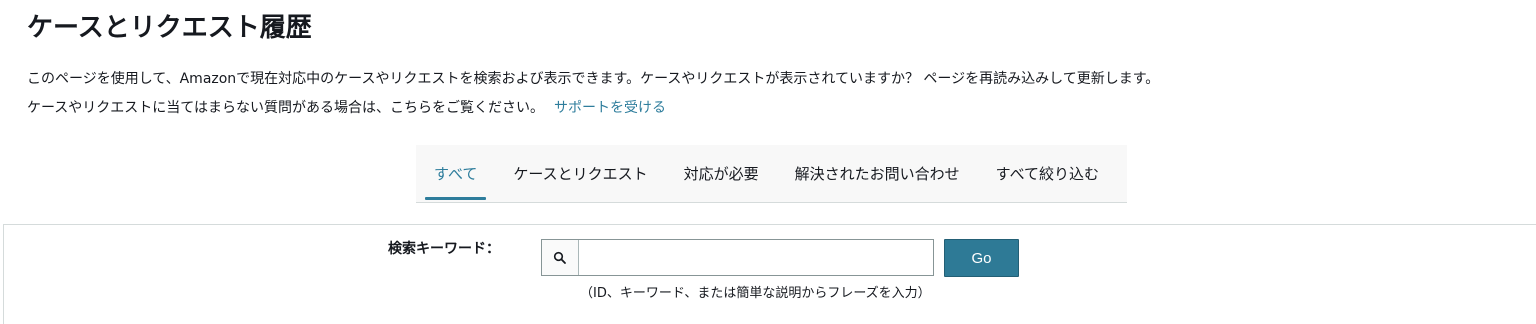 The width and height of the screenshot is (1536, 324). I want to click on search-box, so click(737, 257).